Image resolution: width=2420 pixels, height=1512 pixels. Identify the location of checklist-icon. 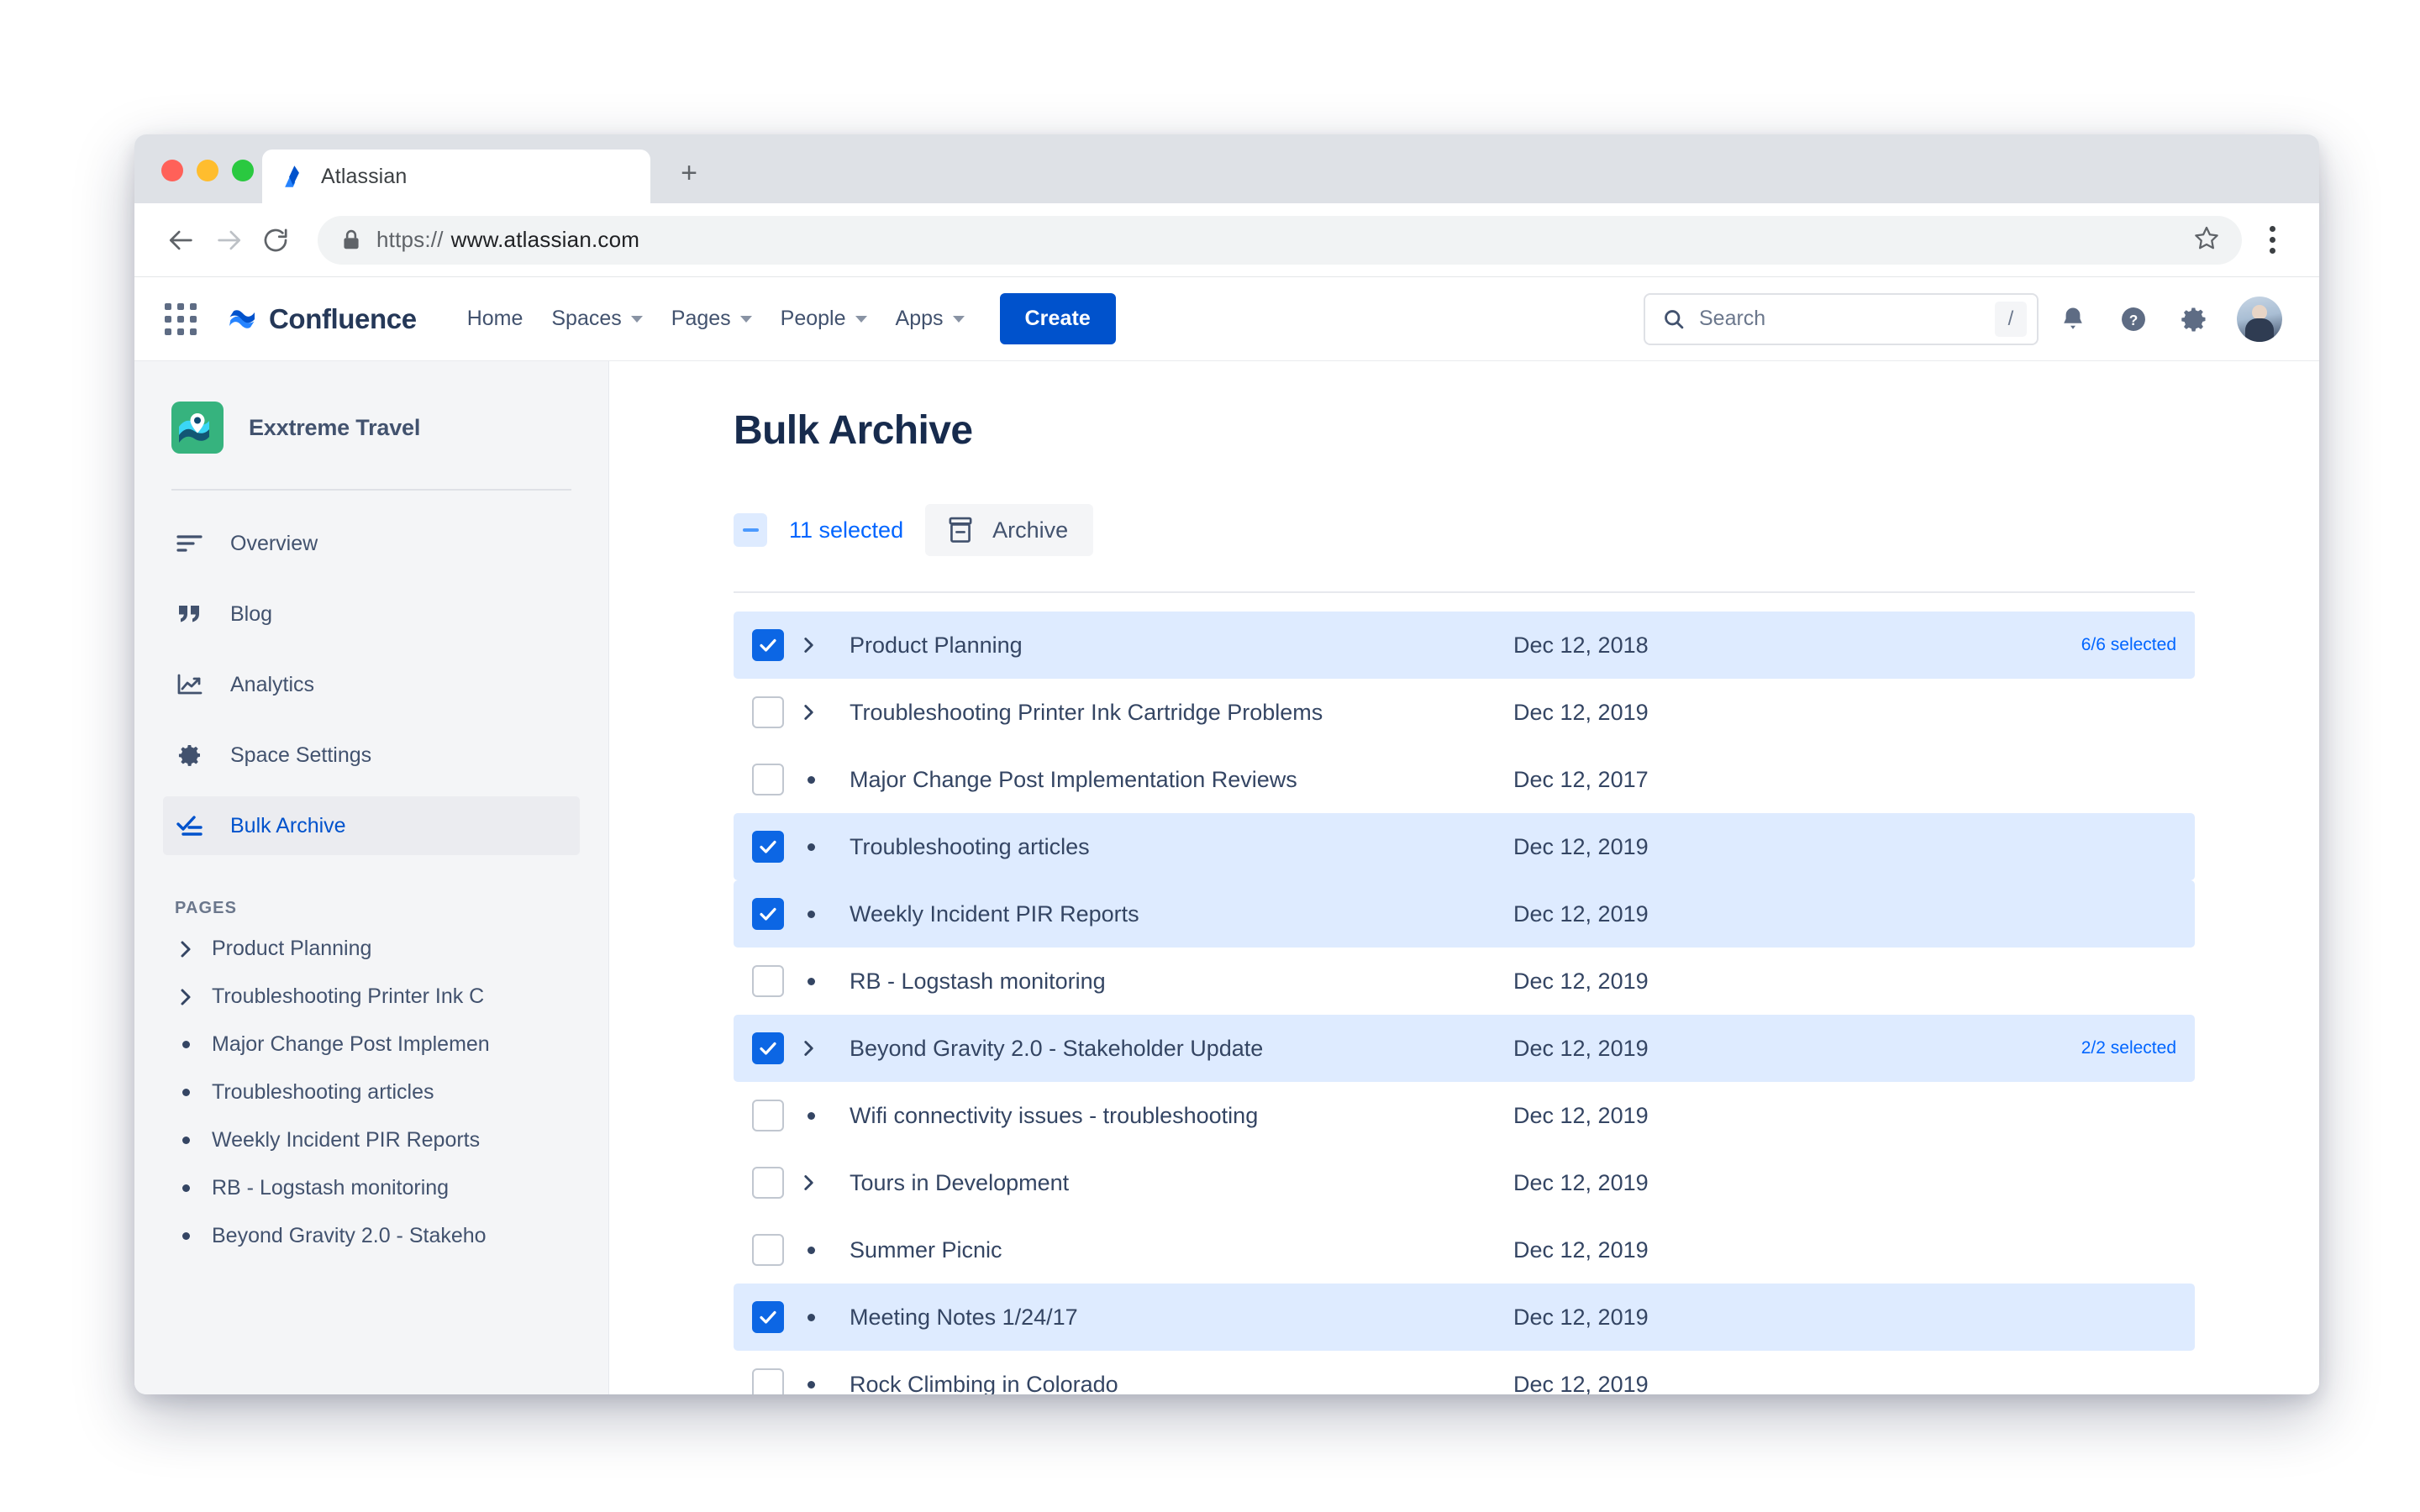
(190, 825).